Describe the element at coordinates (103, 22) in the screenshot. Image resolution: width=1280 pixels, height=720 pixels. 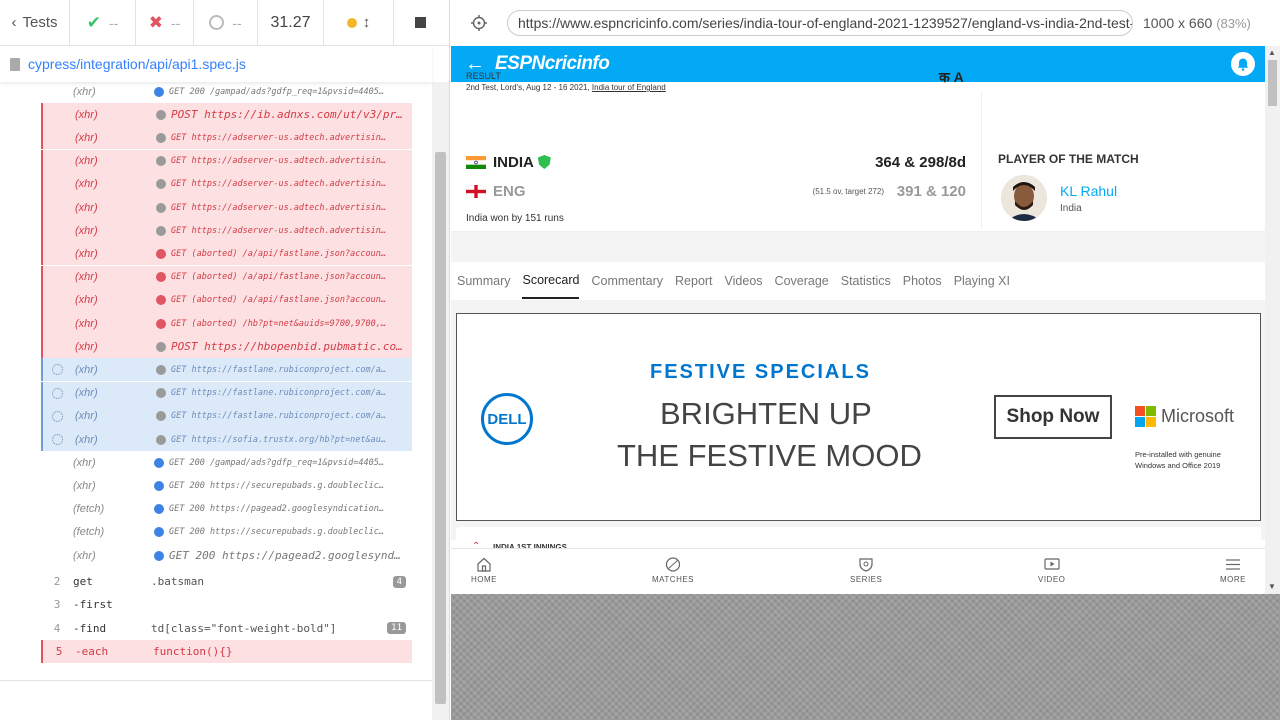
I see `passed-count: ✔ --` at that location.